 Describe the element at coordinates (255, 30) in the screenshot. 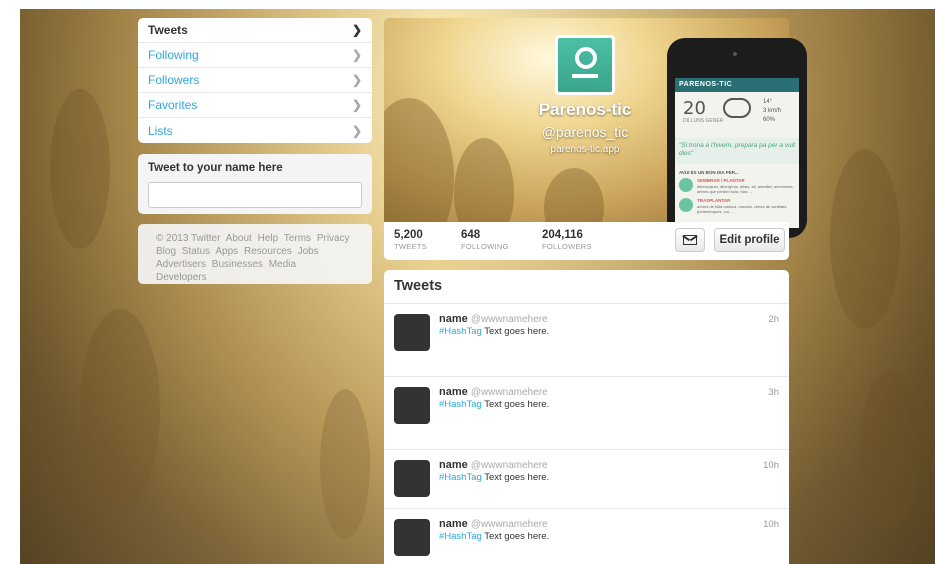

I see `nav-item-tweets: Tweets ❯` at that location.